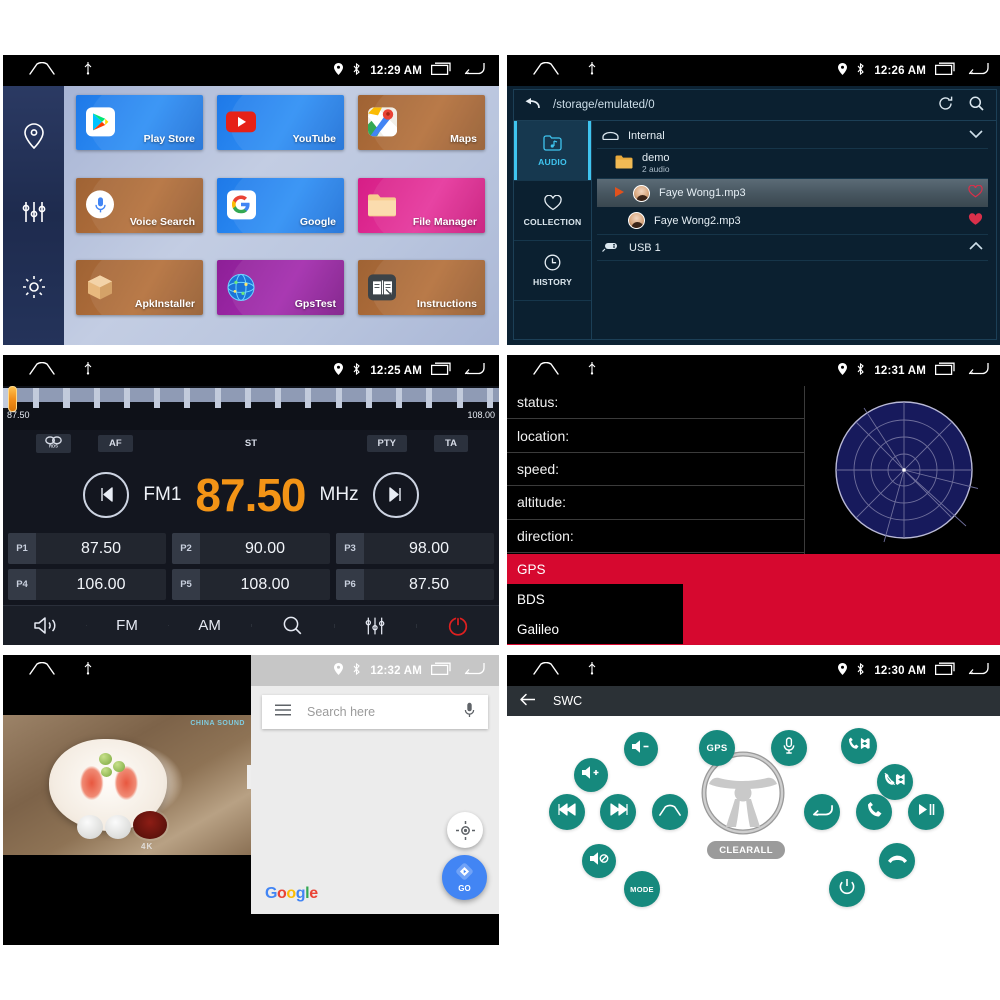 The width and height of the screenshot is (1000, 1000). Describe the element at coordinates (44, 625) in the screenshot. I see `mute-speaker-button` at that location.